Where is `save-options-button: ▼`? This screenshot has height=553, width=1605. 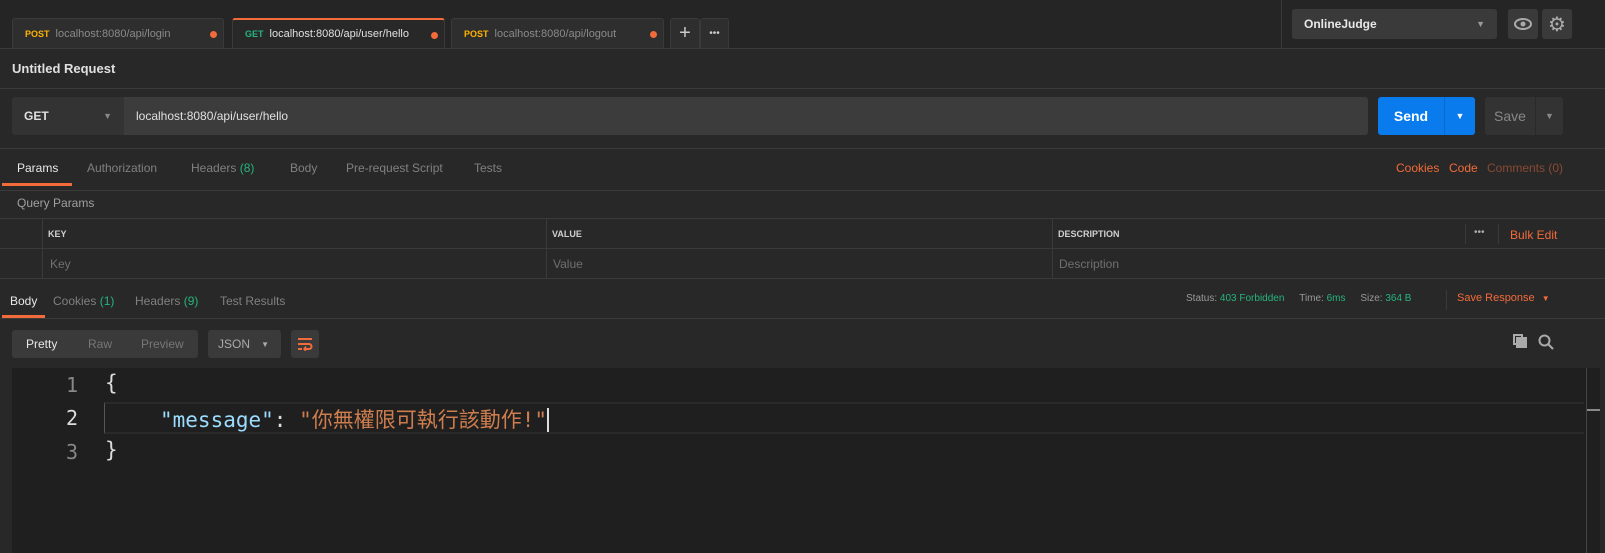 save-options-button: ▼ is located at coordinates (1549, 116).